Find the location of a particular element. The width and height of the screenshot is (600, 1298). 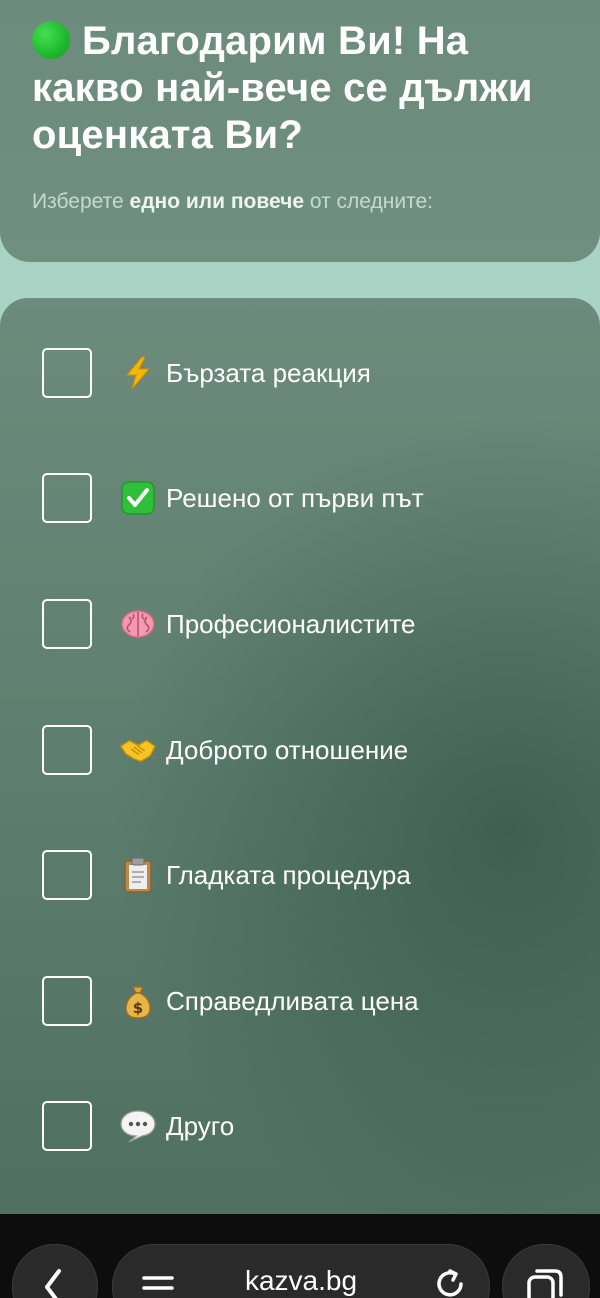

instruction-text: Изберете едно или повече от следните: is located at coordinates (232, 202).